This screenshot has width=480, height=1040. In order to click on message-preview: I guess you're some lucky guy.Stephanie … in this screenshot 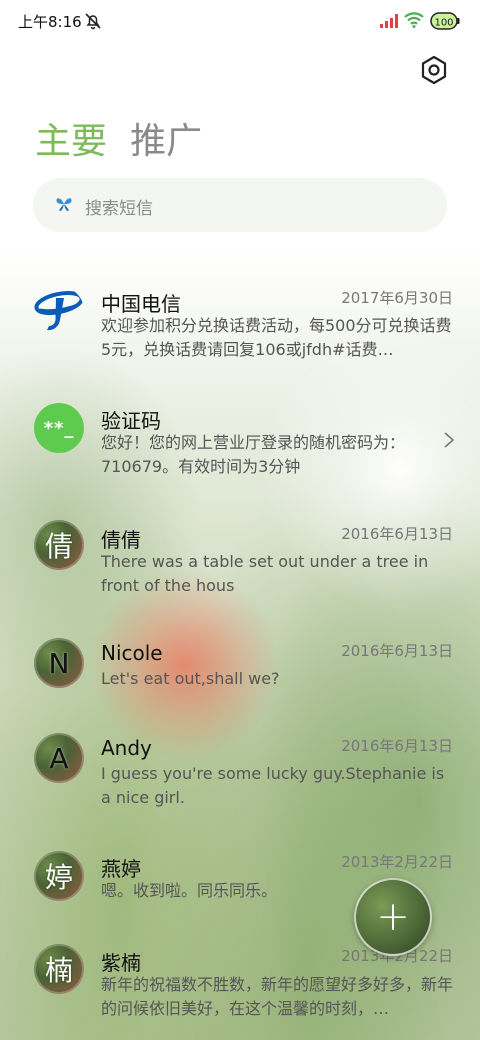, I will do `click(273, 785)`.